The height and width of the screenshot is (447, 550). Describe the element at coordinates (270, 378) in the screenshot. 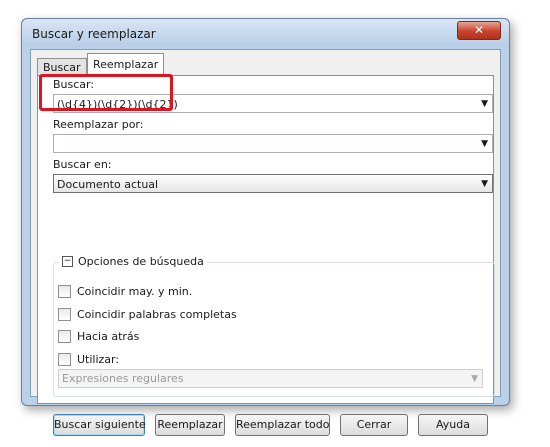

I see `use-type-select: Expresiones regulares ▼` at that location.